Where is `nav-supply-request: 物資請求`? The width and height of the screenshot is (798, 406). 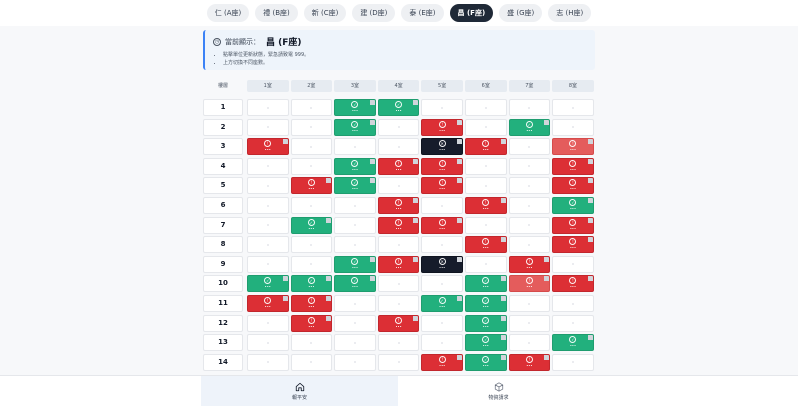
nav-supply-request: 物資請求 is located at coordinates (498, 391).